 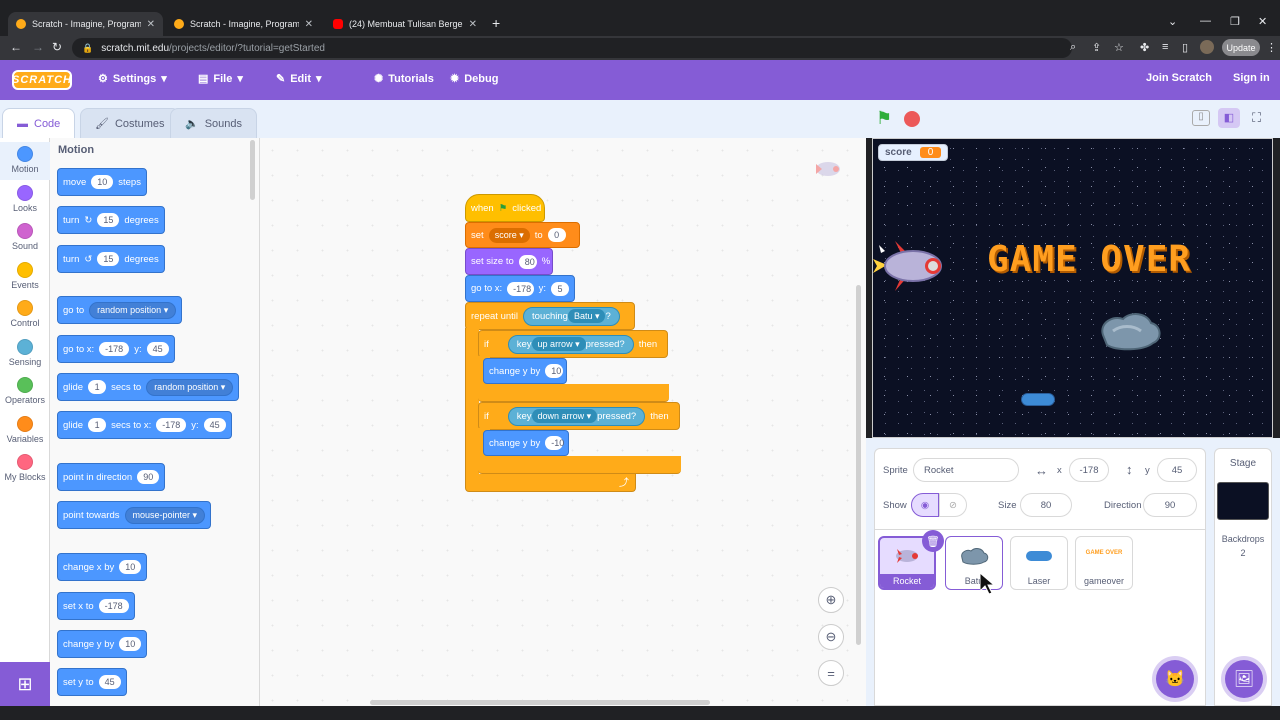 I want to click on block-move-steps: move 10 steps, so click(x=102, y=182).